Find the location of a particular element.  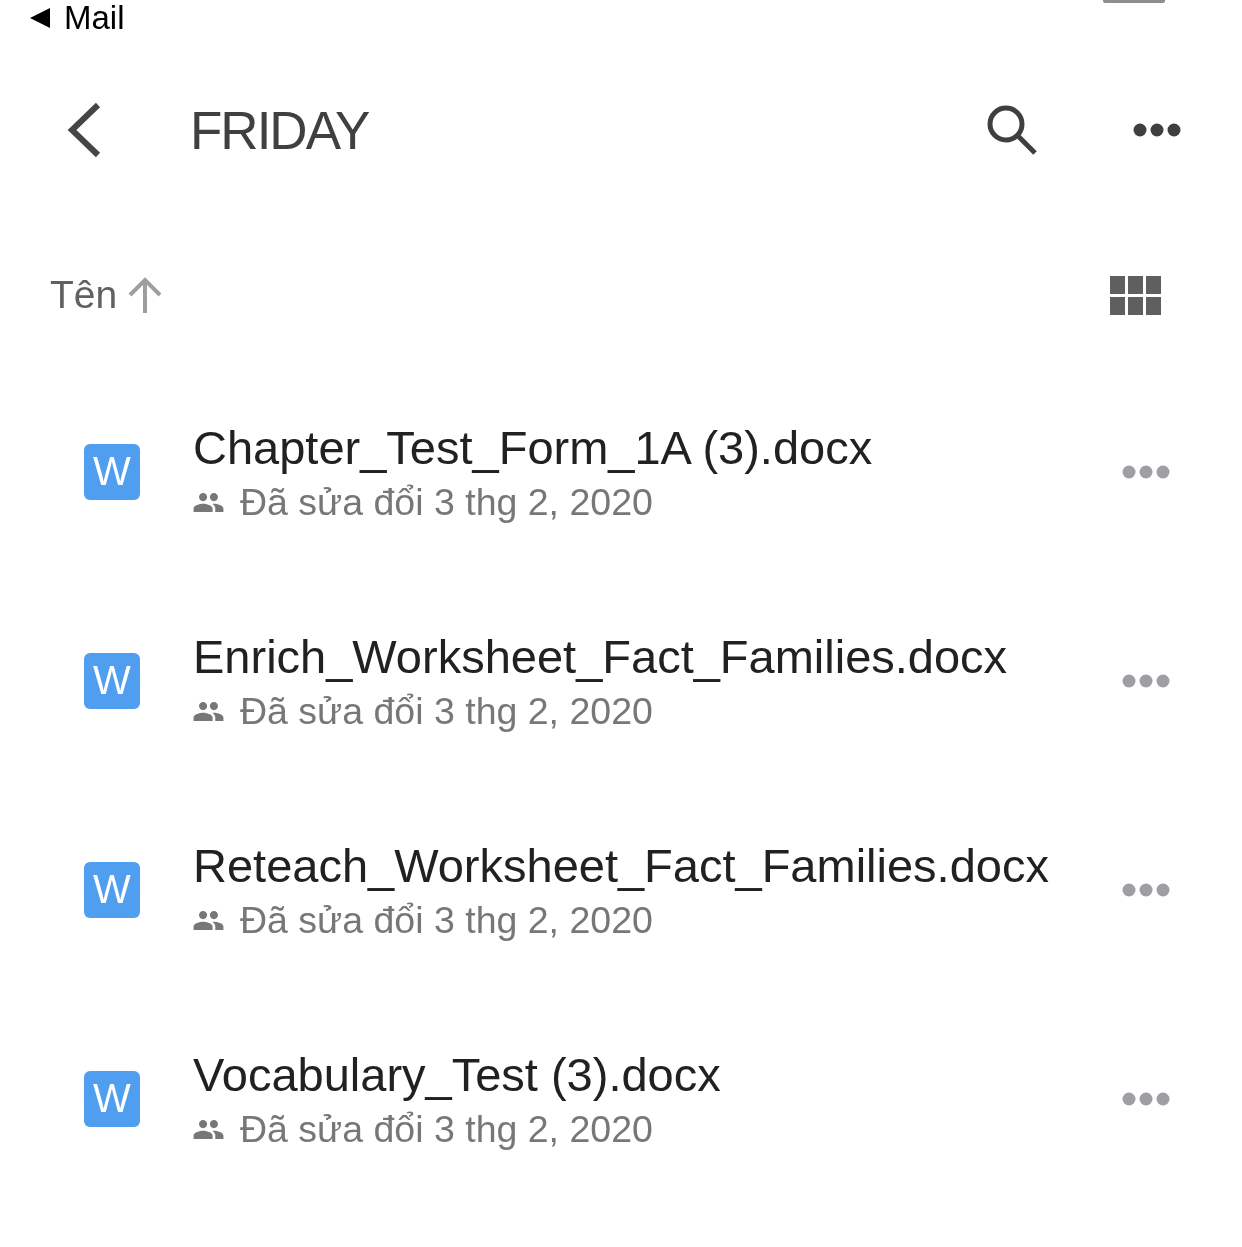

more-button is located at coordinates (1157, 130).